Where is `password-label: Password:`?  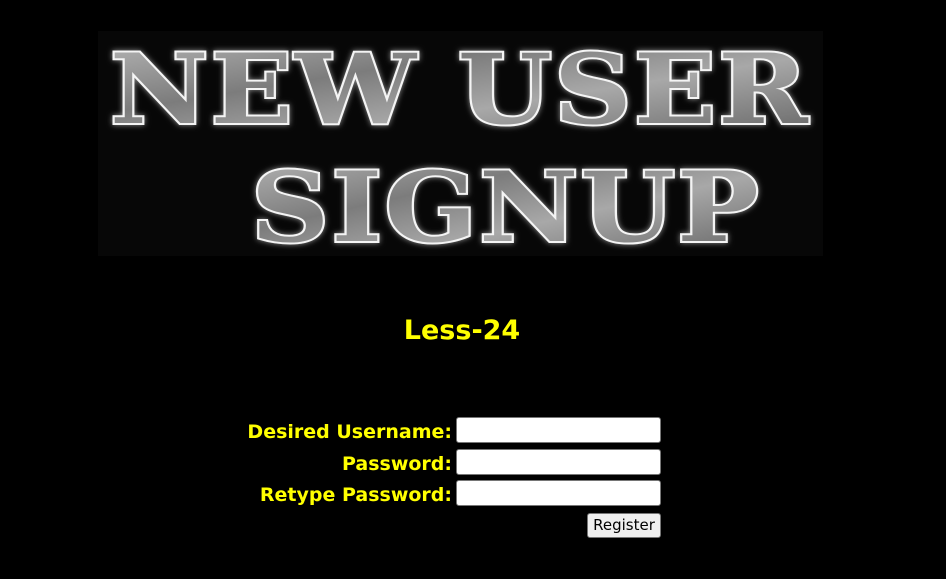
password-label: Password: is located at coordinates (396, 464).